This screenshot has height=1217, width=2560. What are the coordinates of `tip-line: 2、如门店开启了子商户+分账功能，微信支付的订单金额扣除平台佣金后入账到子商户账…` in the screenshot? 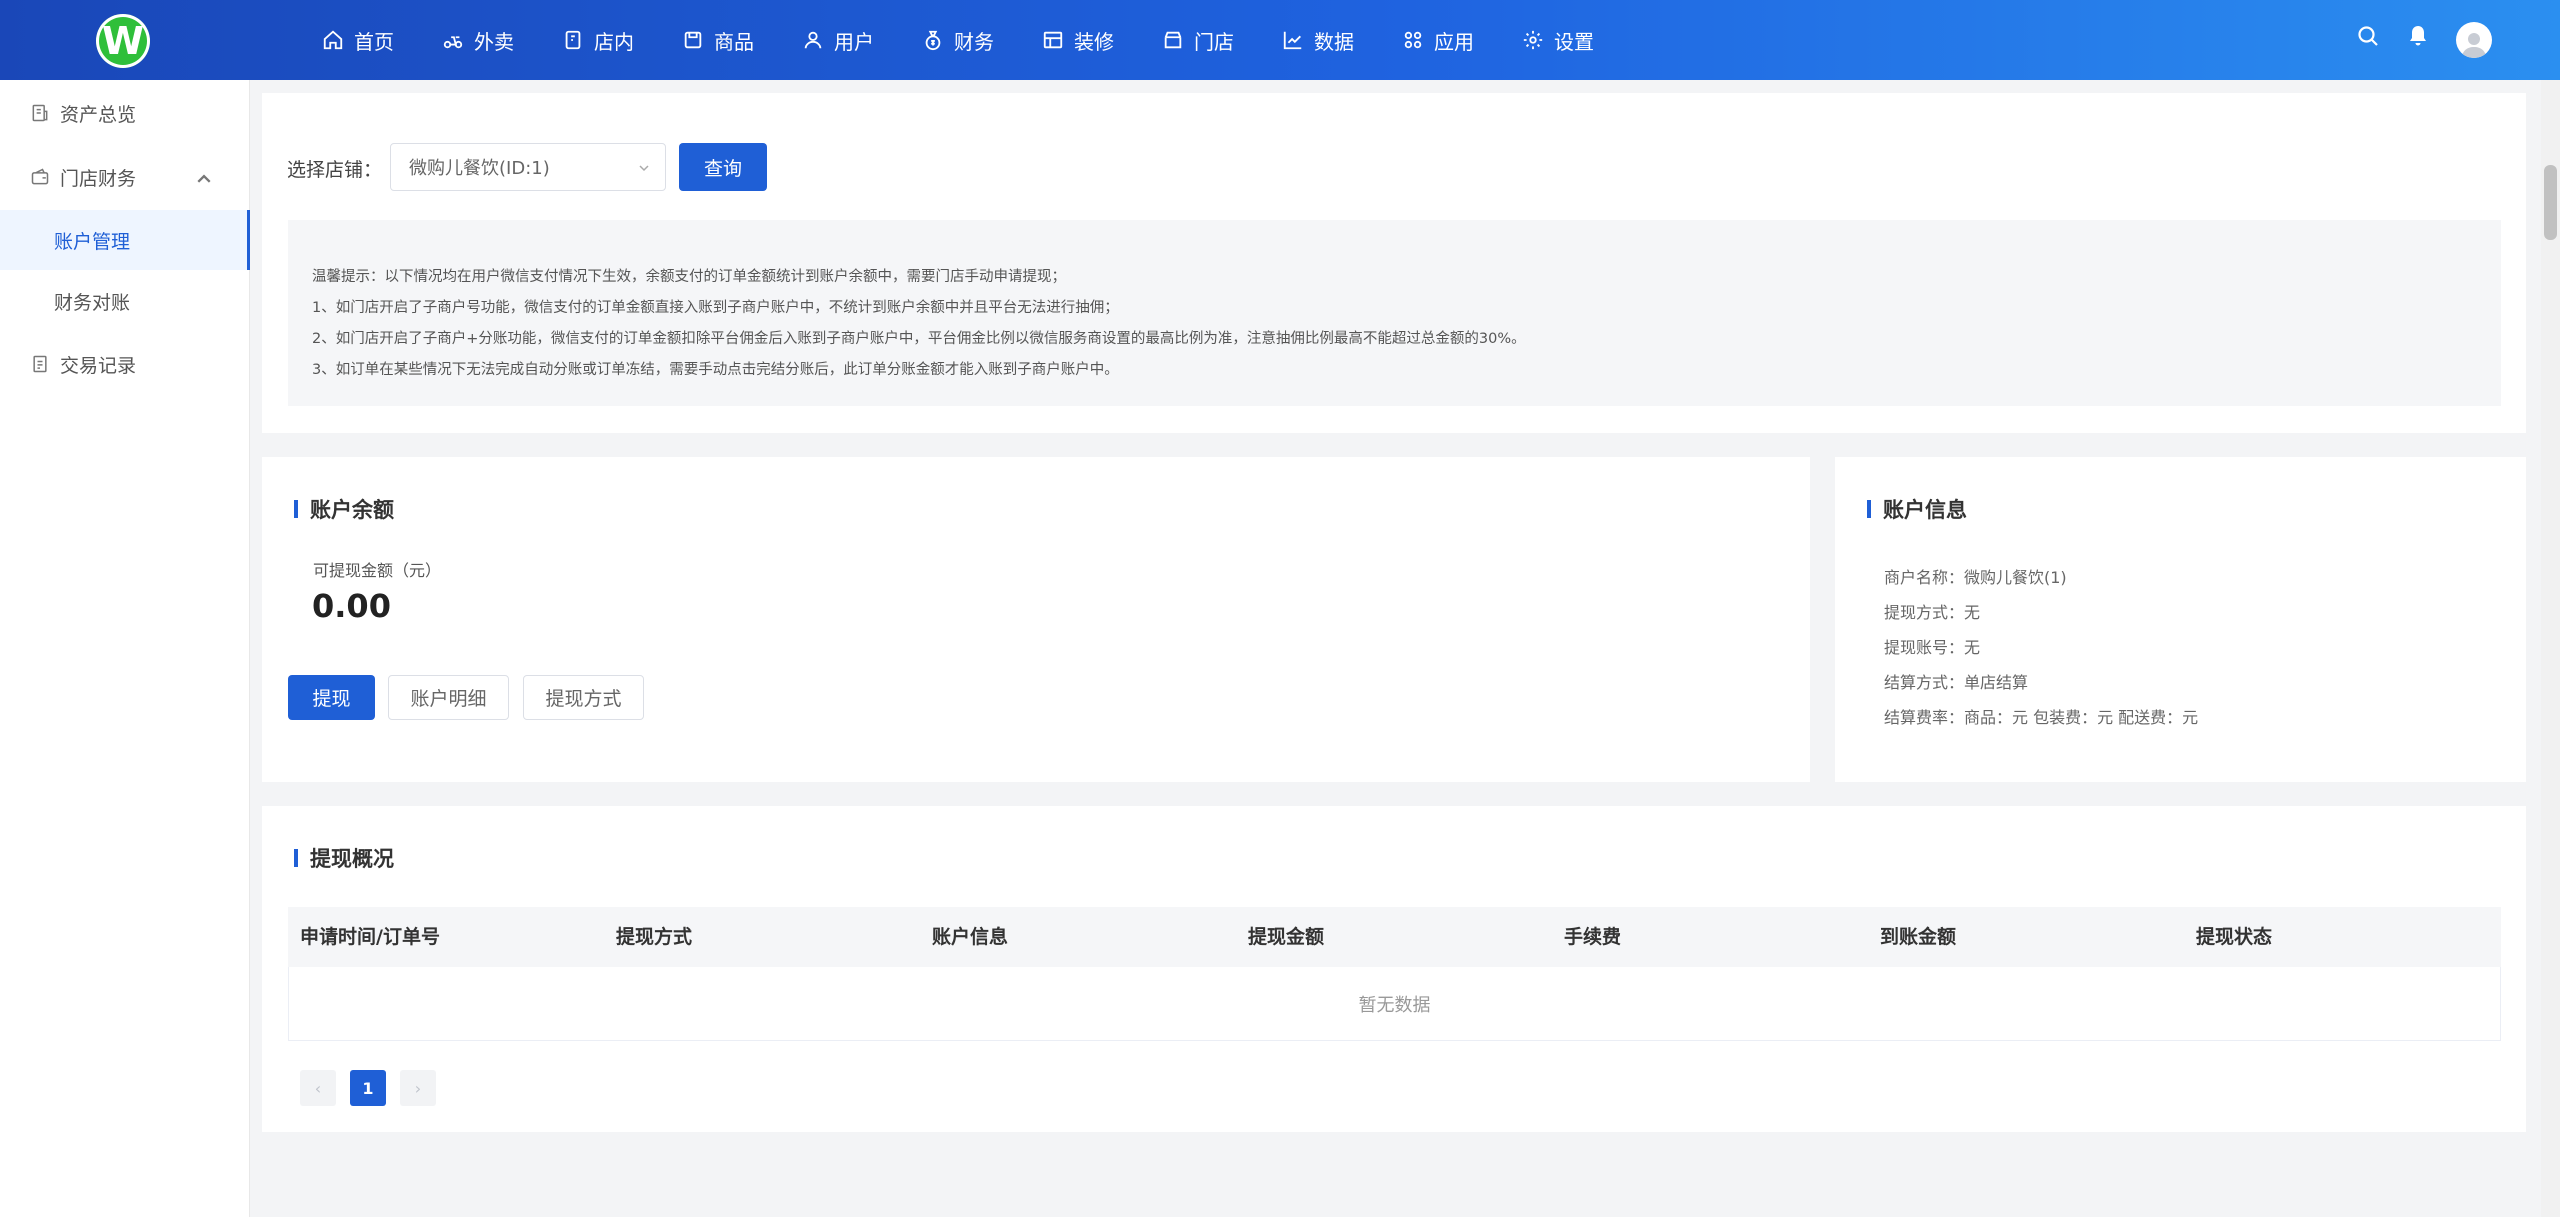 It's located at (919, 339).